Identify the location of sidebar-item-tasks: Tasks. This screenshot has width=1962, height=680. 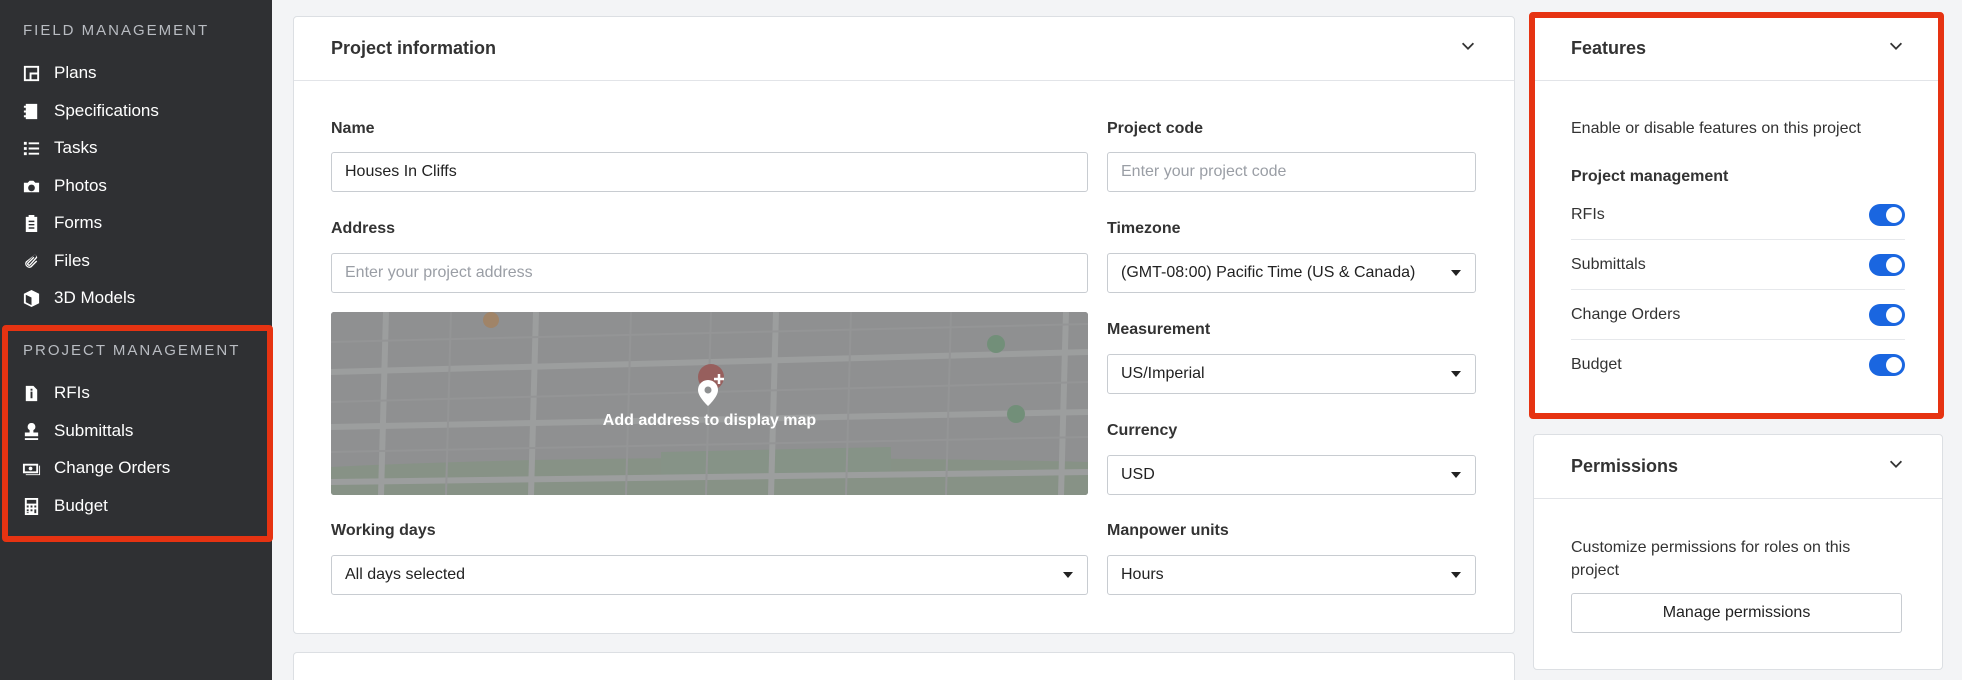
(140, 148).